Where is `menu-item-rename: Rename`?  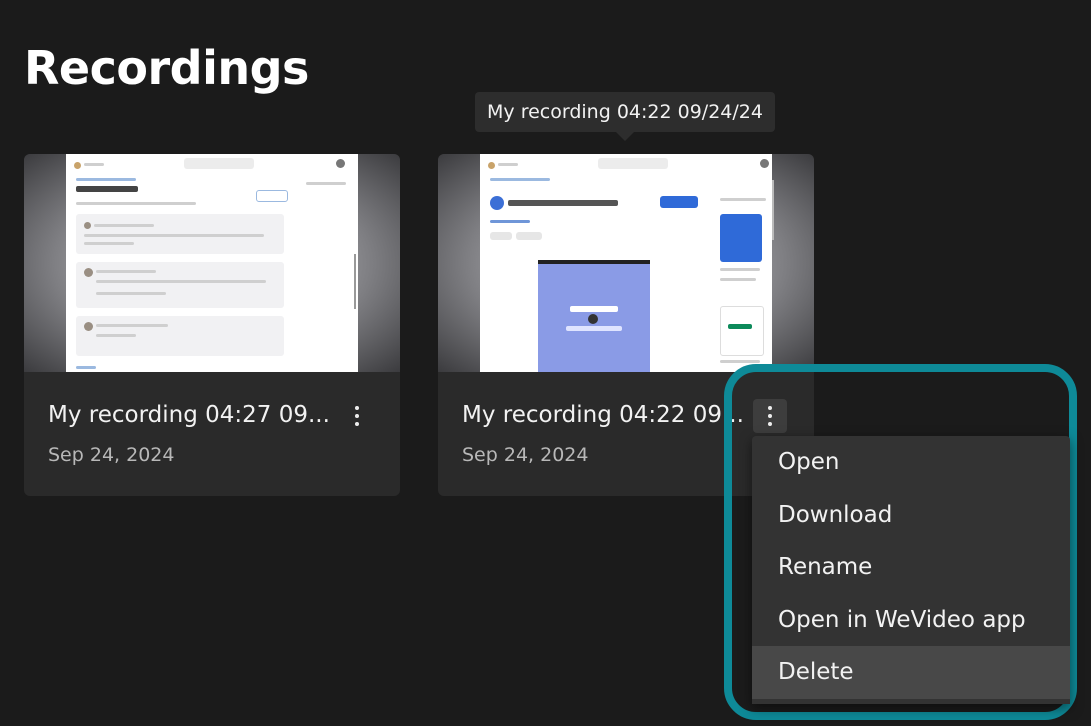 menu-item-rename: Rename is located at coordinates (911, 567).